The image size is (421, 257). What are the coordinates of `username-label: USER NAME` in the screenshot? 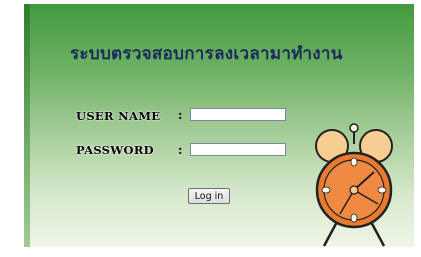 It's located at (118, 116).